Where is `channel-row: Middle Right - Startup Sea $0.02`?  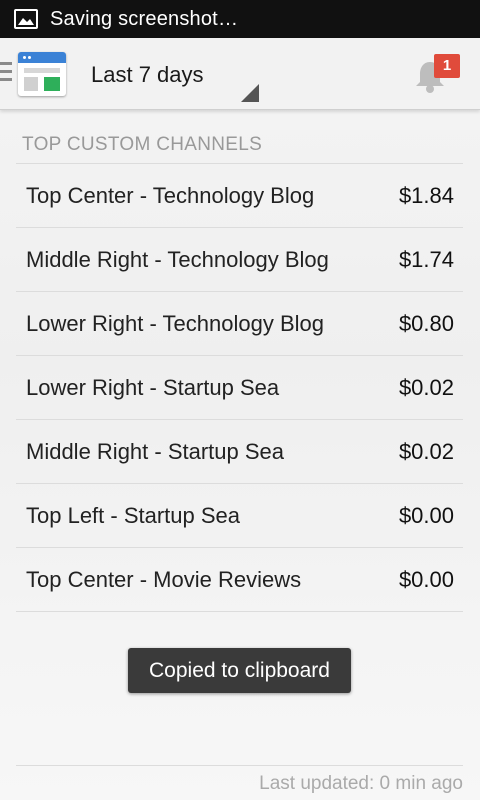
channel-row: Middle Right - Startup Sea $0.02 is located at coordinates (239, 452).